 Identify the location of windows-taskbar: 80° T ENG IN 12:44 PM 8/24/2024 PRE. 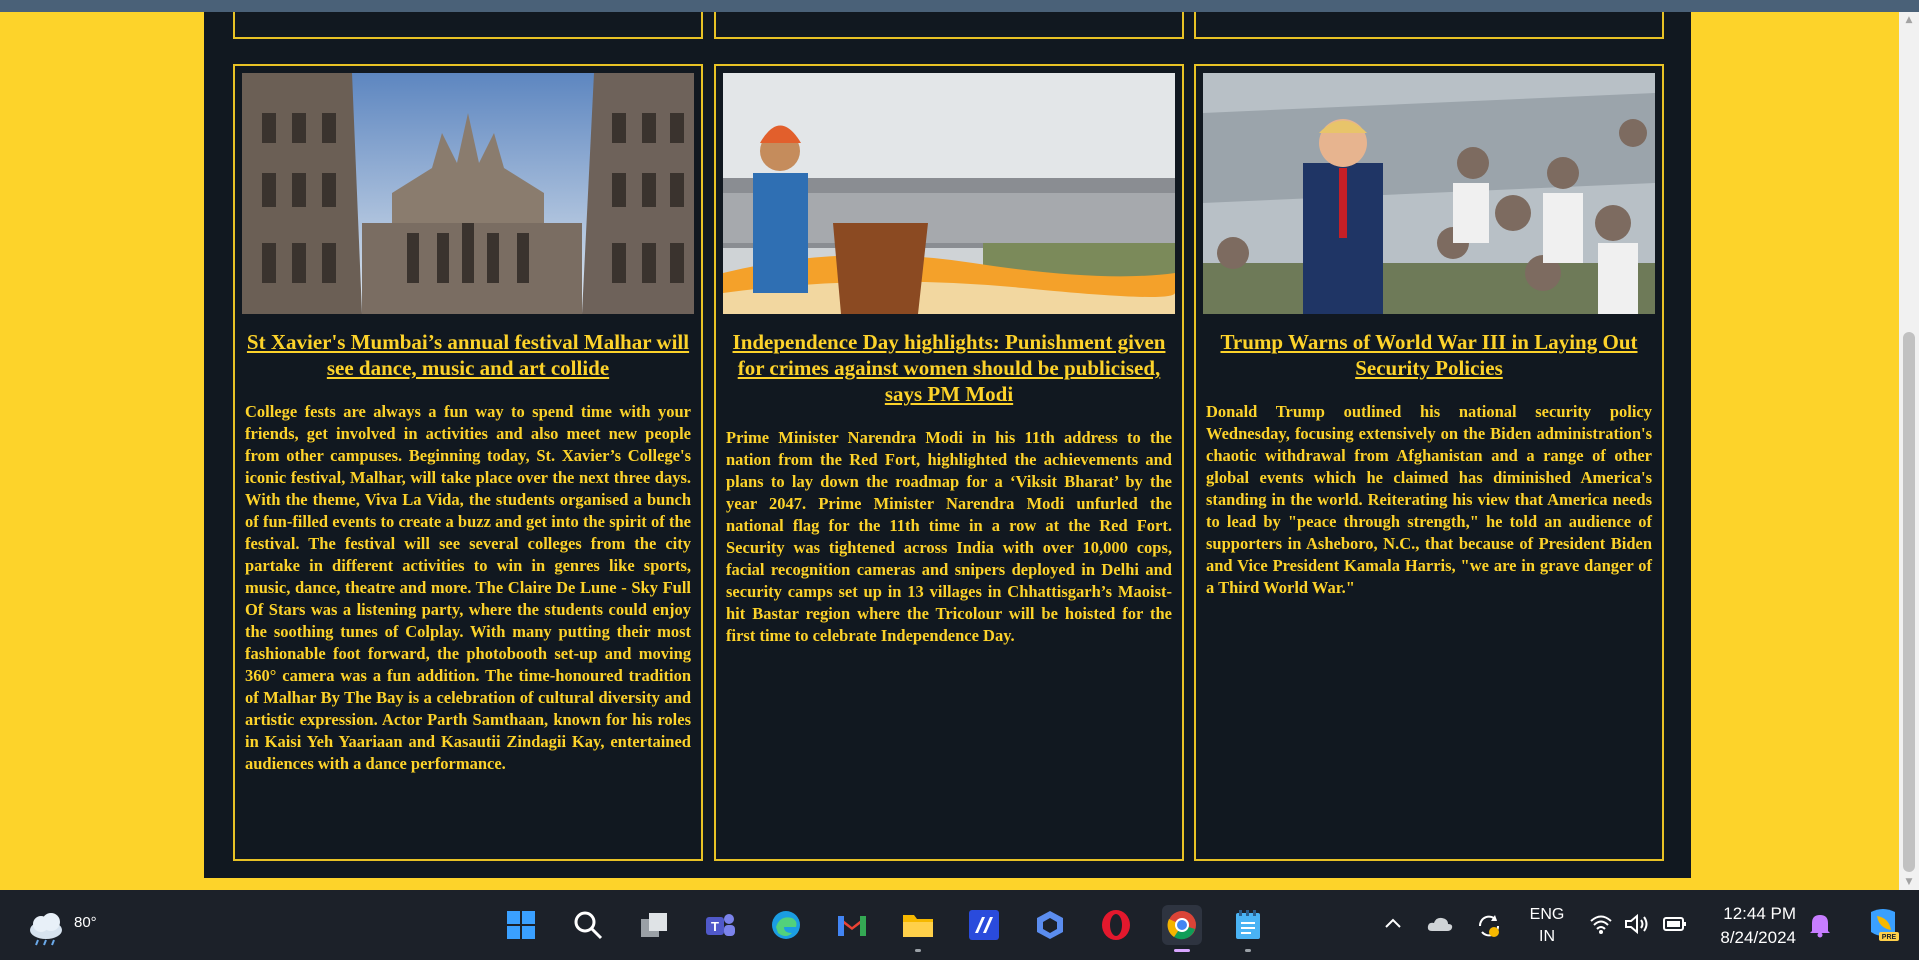
(959, 925).